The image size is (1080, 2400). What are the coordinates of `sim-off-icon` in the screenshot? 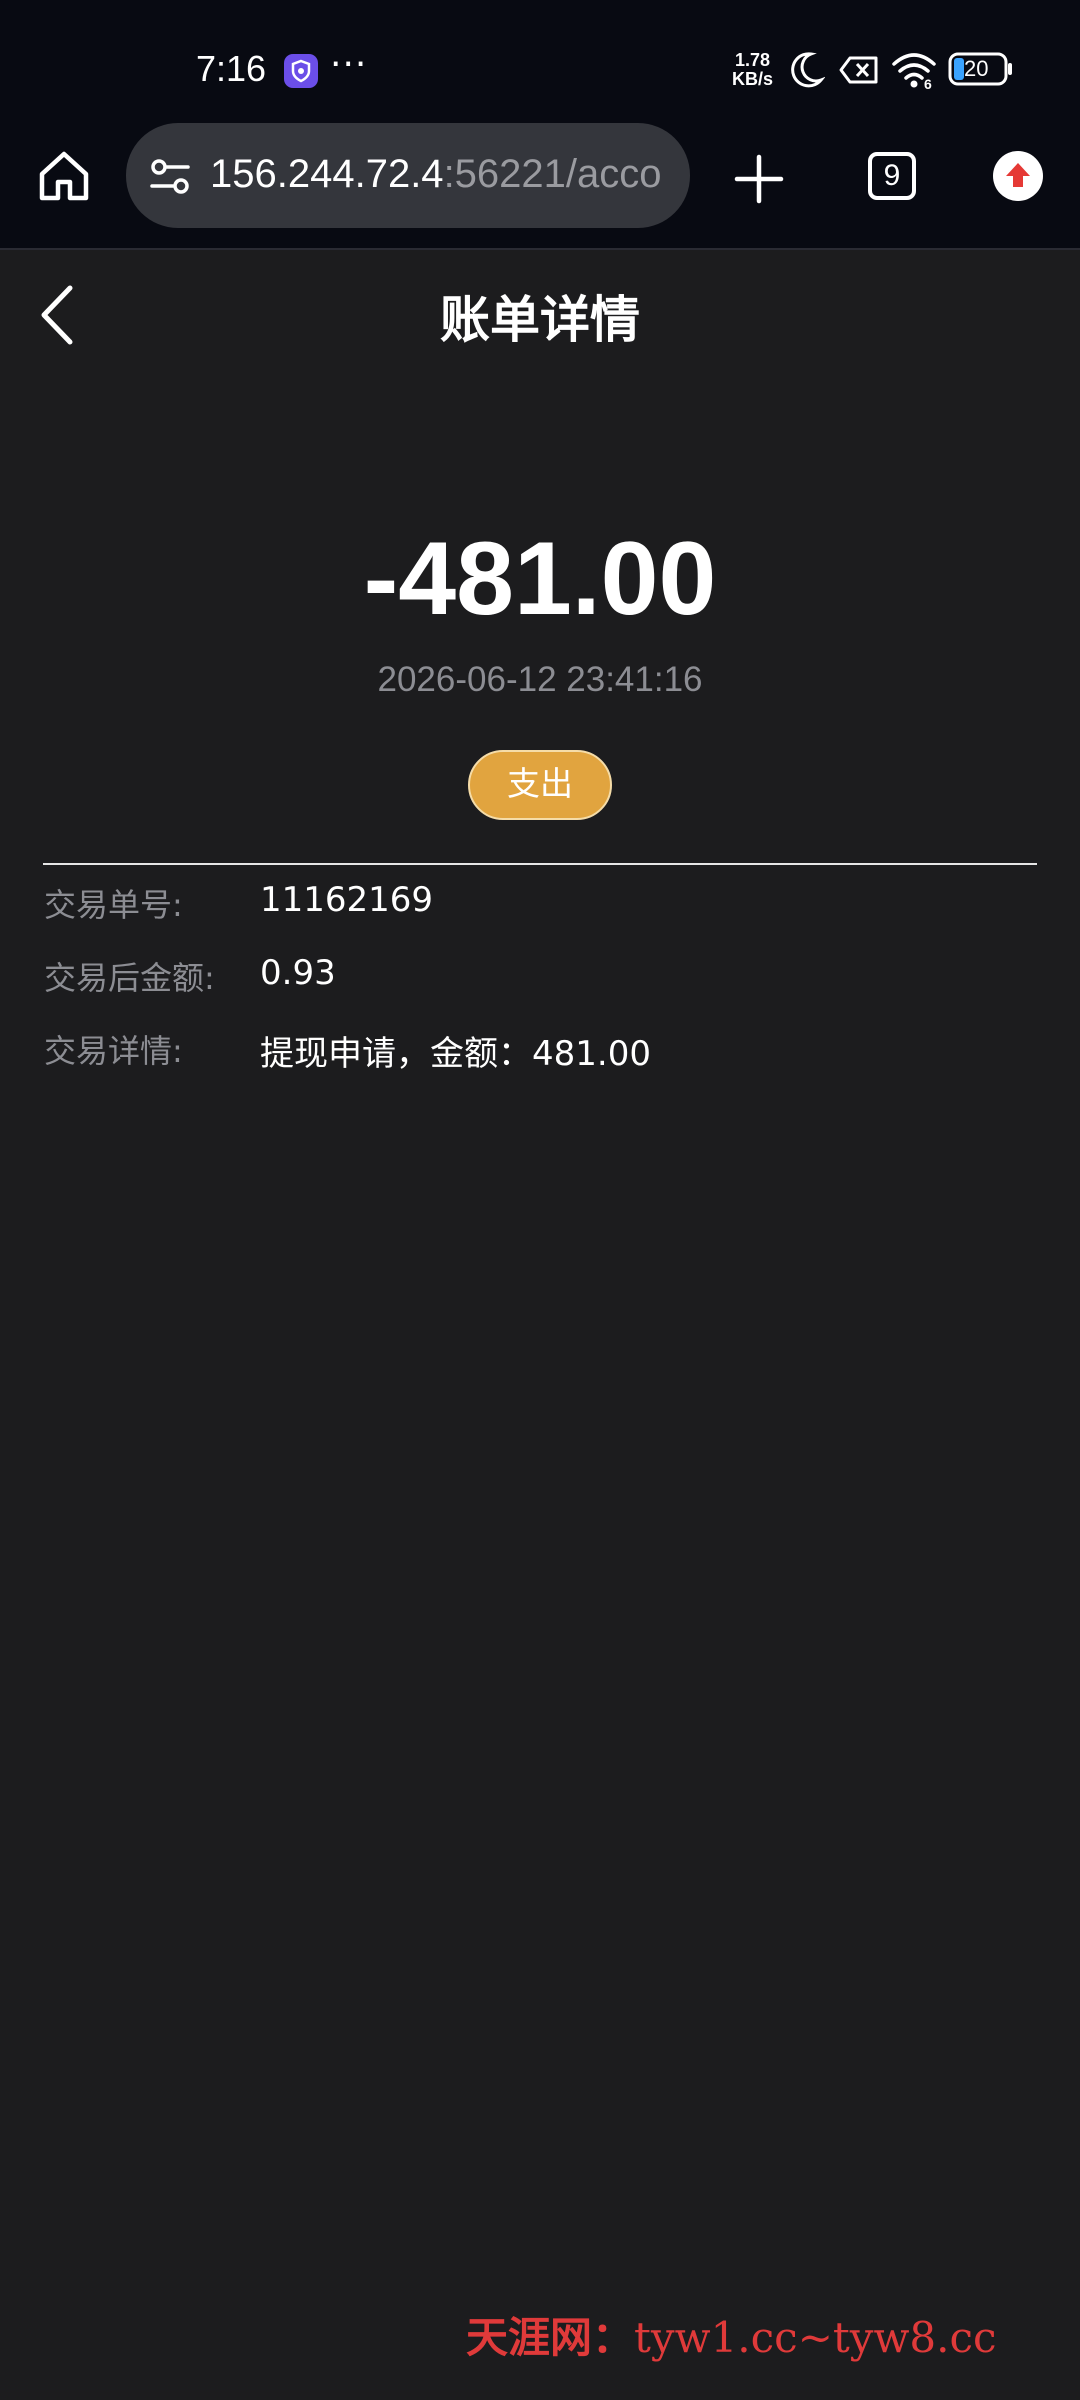 It's located at (859, 72).